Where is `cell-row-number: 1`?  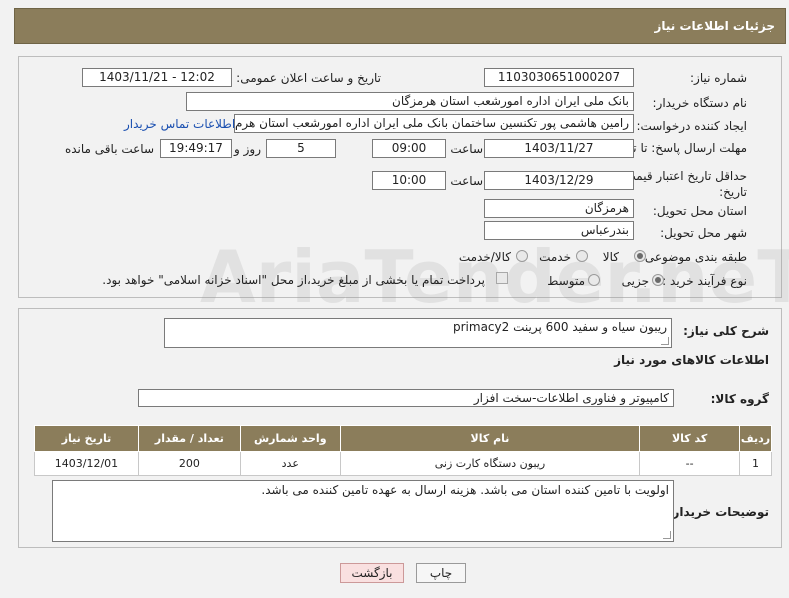 cell-row-number: 1 is located at coordinates (755, 463).